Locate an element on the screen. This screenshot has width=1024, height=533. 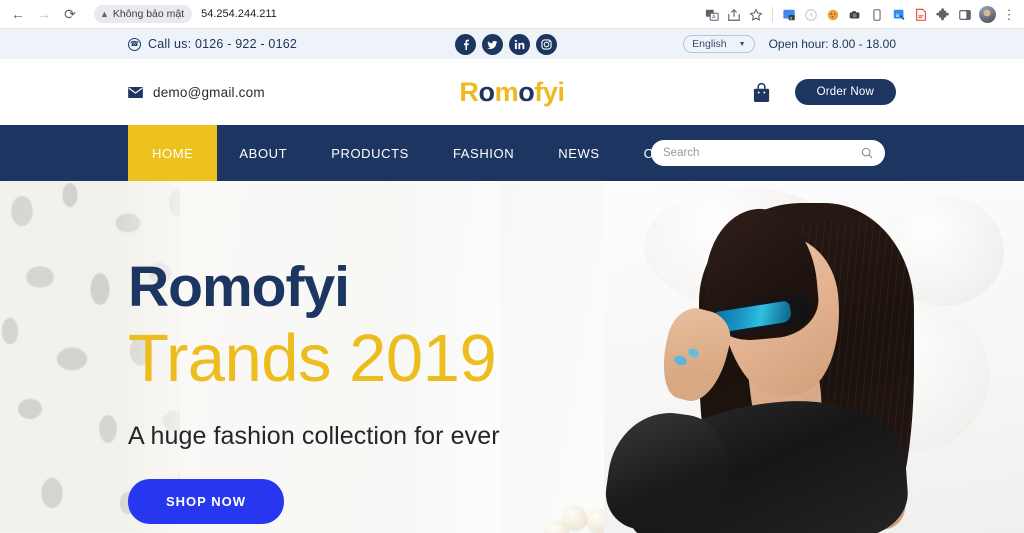
forward-arrow-icon: → is located at coordinates (44, 14).